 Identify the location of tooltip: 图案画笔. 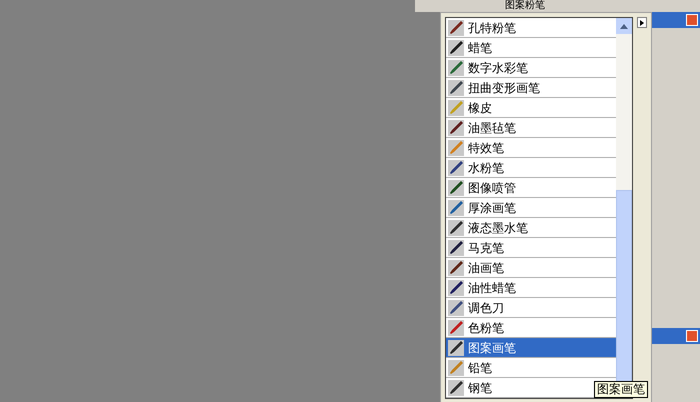
(621, 389).